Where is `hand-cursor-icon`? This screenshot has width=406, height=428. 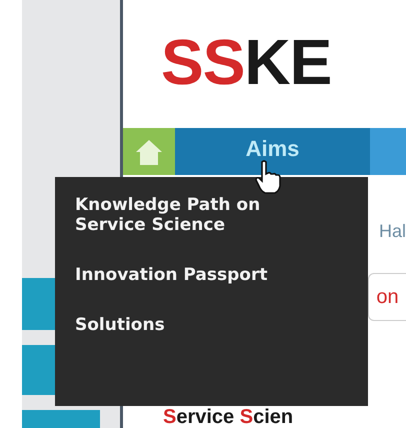
hand-cursor-icon is located at coordinates (268, 177).